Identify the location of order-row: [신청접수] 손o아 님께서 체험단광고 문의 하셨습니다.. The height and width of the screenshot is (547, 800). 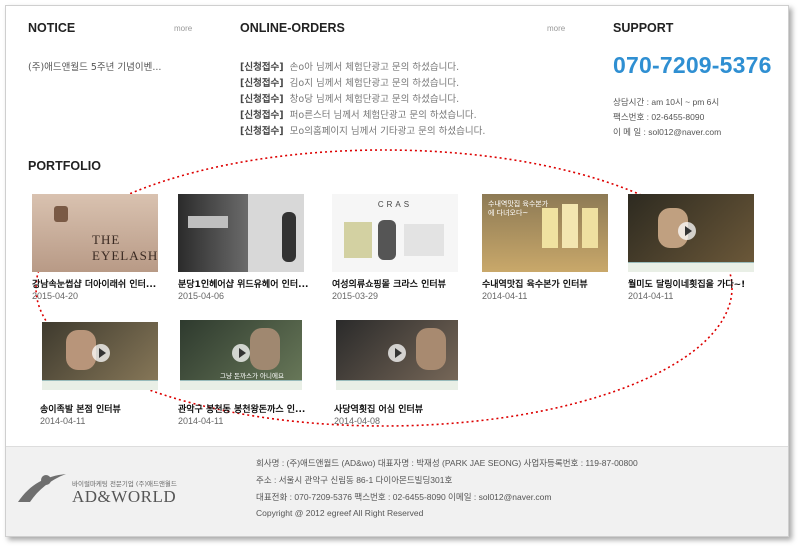
(349, 66).